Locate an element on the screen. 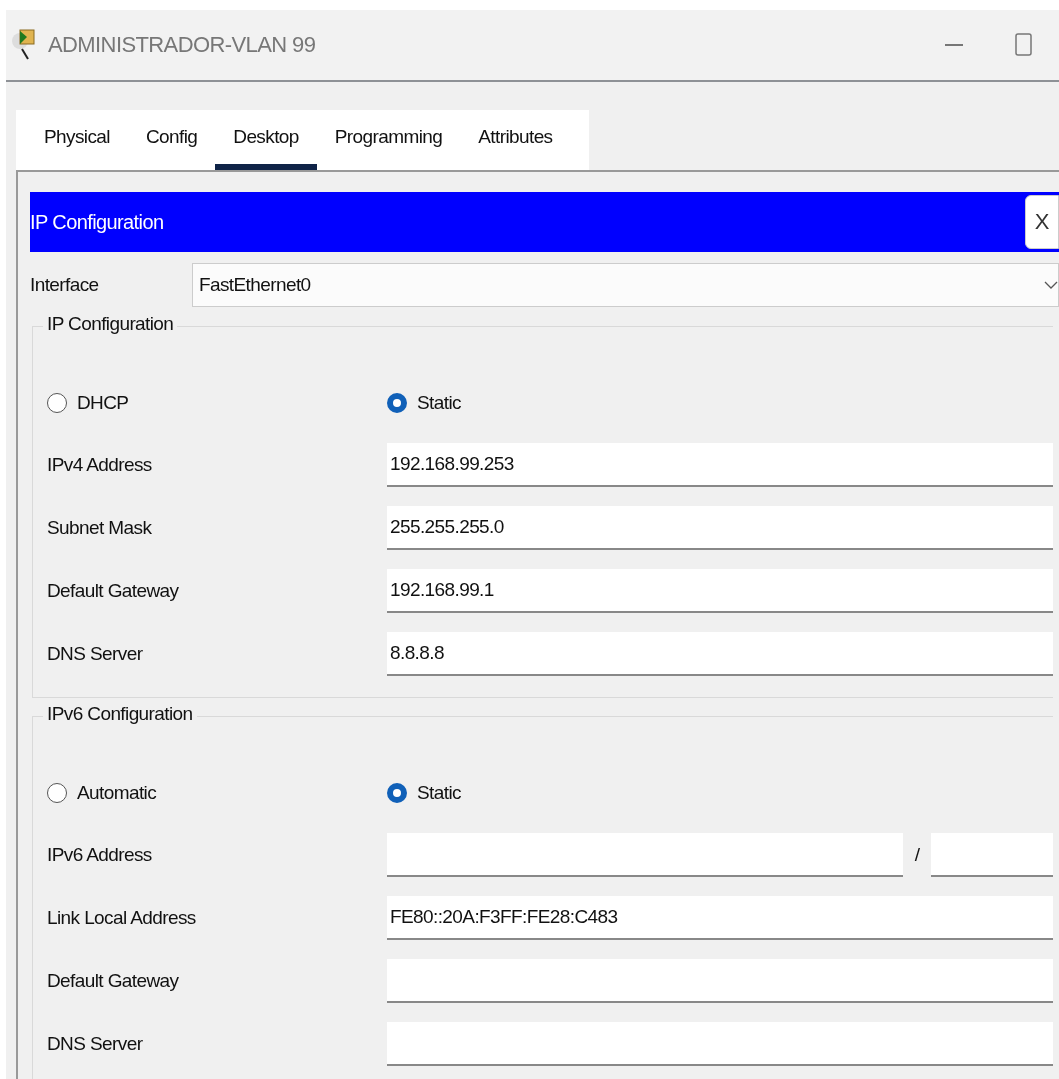  minimize-icon is located at coordinates (954, 45).